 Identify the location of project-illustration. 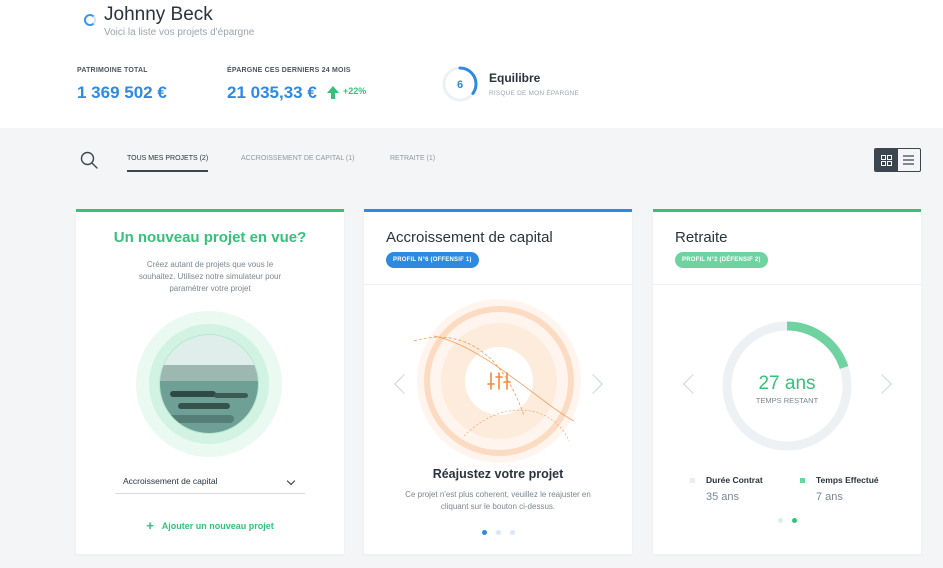
(209, 384).